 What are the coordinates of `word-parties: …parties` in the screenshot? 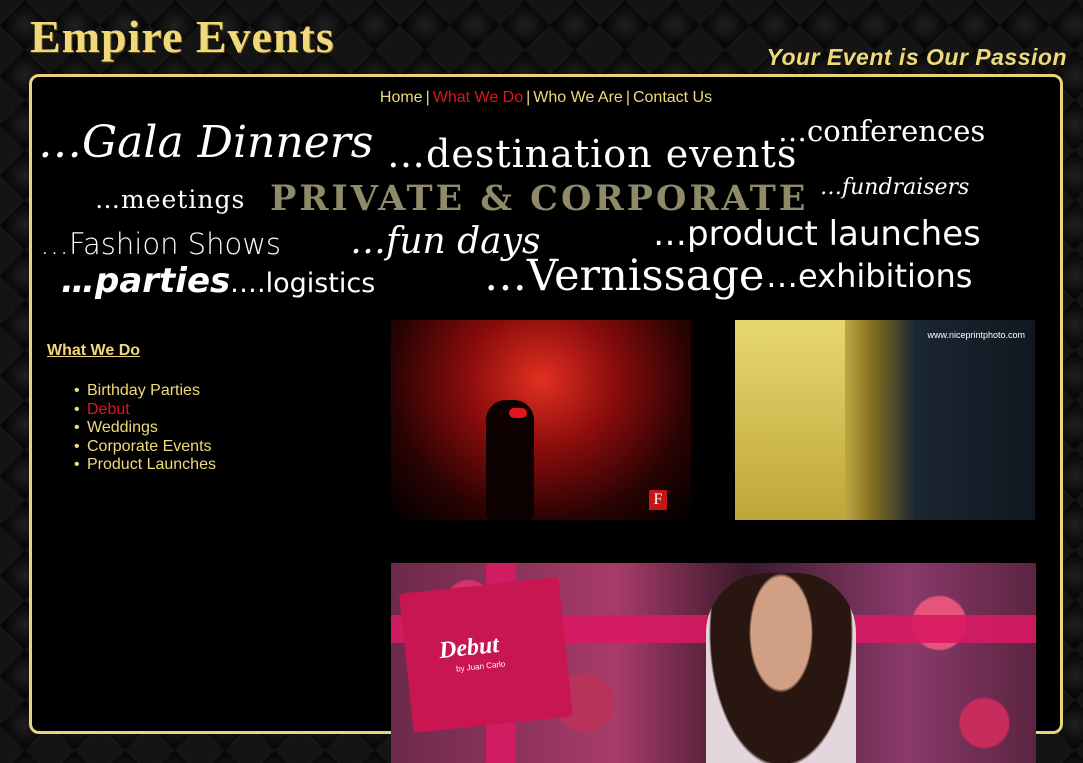 It's located at (146, 281).